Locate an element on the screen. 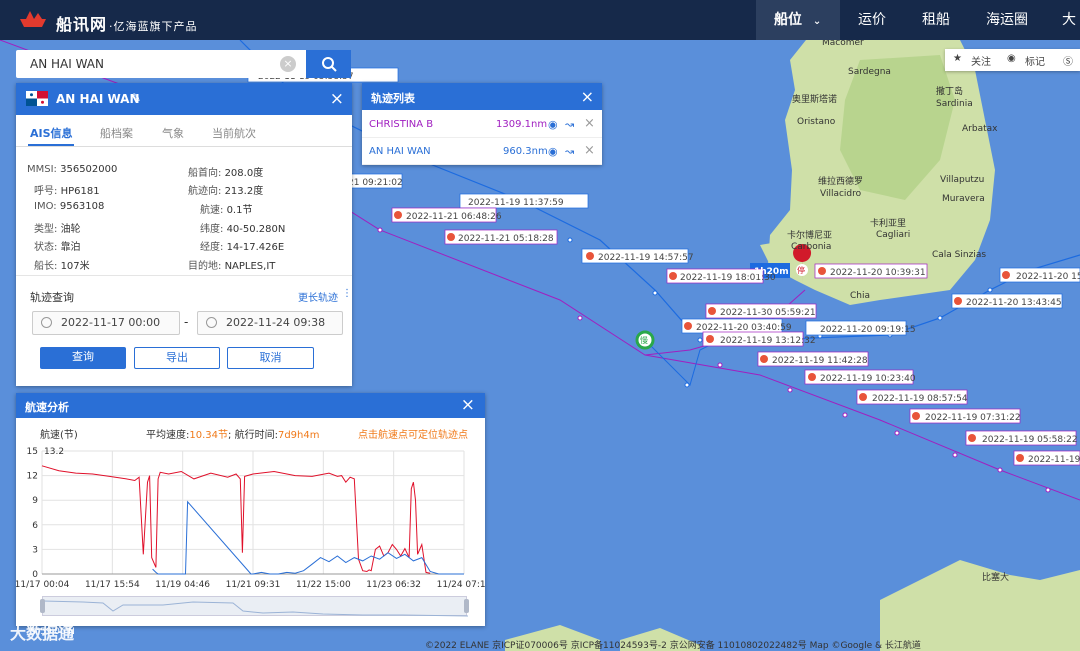  eta-badge: 1h20m is located at coordinates (771, 272).